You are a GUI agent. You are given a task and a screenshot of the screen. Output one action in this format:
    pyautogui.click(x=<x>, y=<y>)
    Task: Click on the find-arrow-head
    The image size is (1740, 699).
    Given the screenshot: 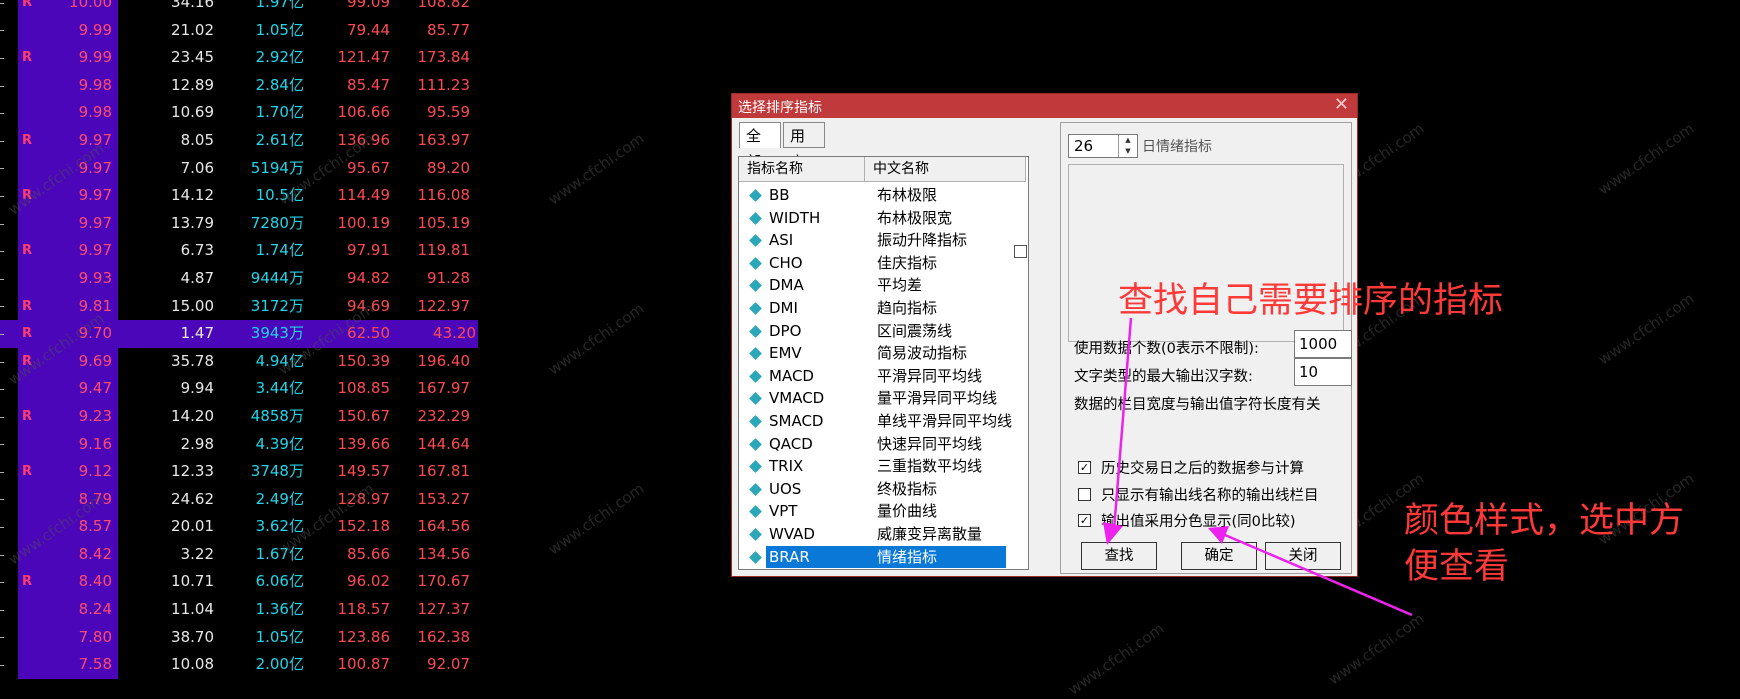 What is the action you would take?
    pyautogui.click(x=1113, y=533)
    